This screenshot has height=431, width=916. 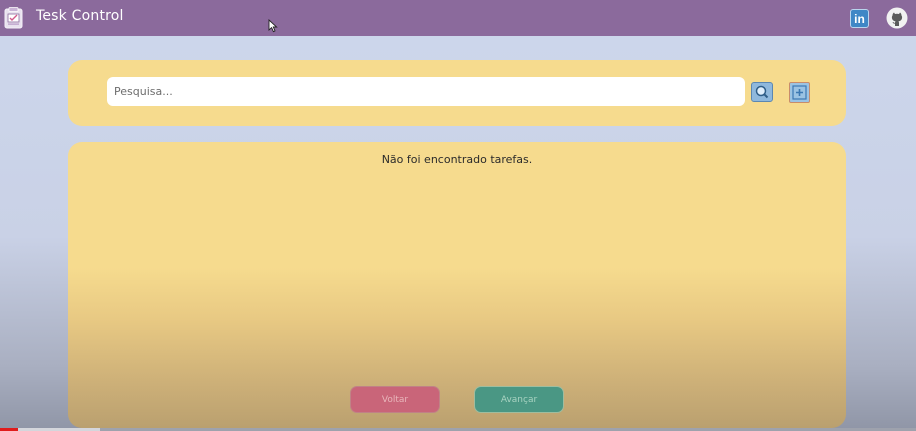 I want to click on back-button: Voltar, so click(x=395, y=399).